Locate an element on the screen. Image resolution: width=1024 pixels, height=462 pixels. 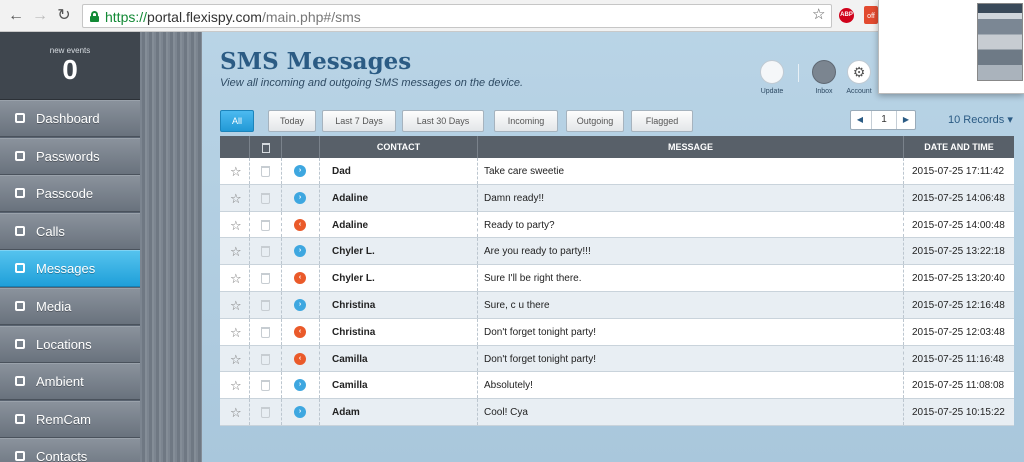
sidebar-item-label: Passwords is located at coordinates (68, 156).